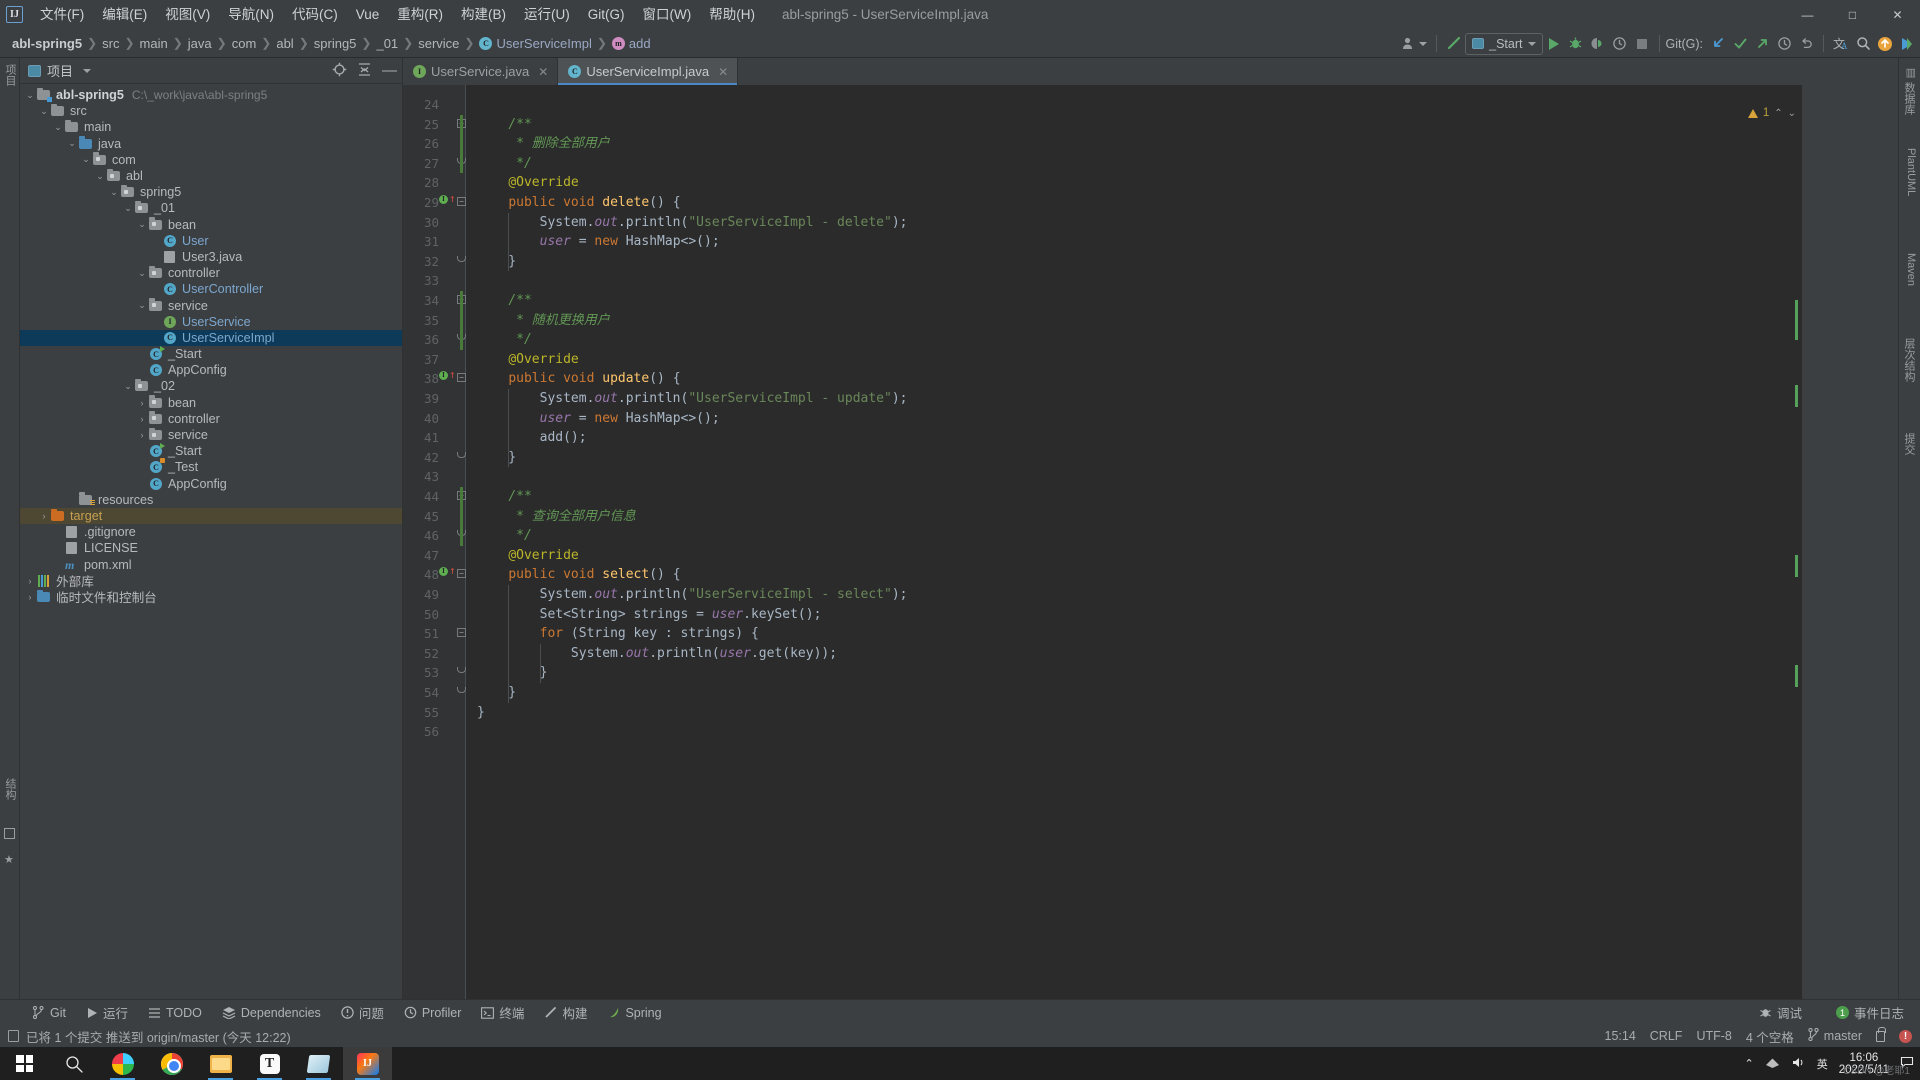 The image size is (1920, 1080). What do you see at coordinates (1870, 1013) in the screenshot?
I see `tool-window-事件日志: 1 事件日志` at bounding box center [1870, 1013].